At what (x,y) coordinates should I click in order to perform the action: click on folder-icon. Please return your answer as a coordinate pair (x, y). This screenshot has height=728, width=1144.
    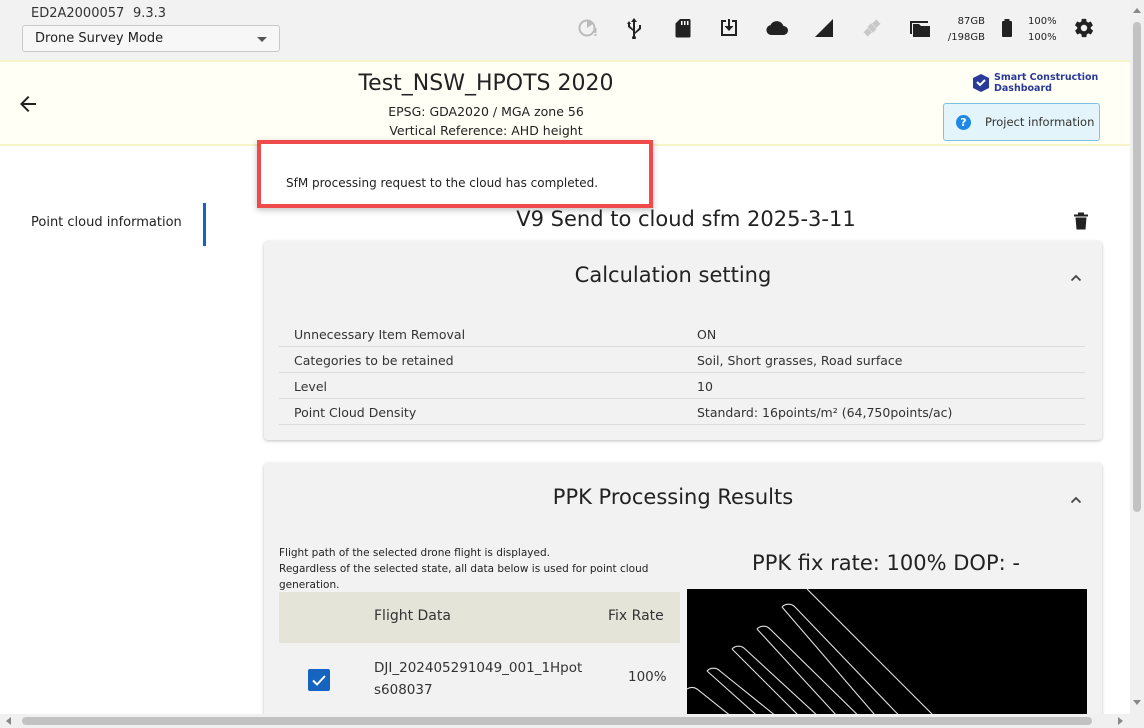
    Looking at the image, I should click on (920, 29).